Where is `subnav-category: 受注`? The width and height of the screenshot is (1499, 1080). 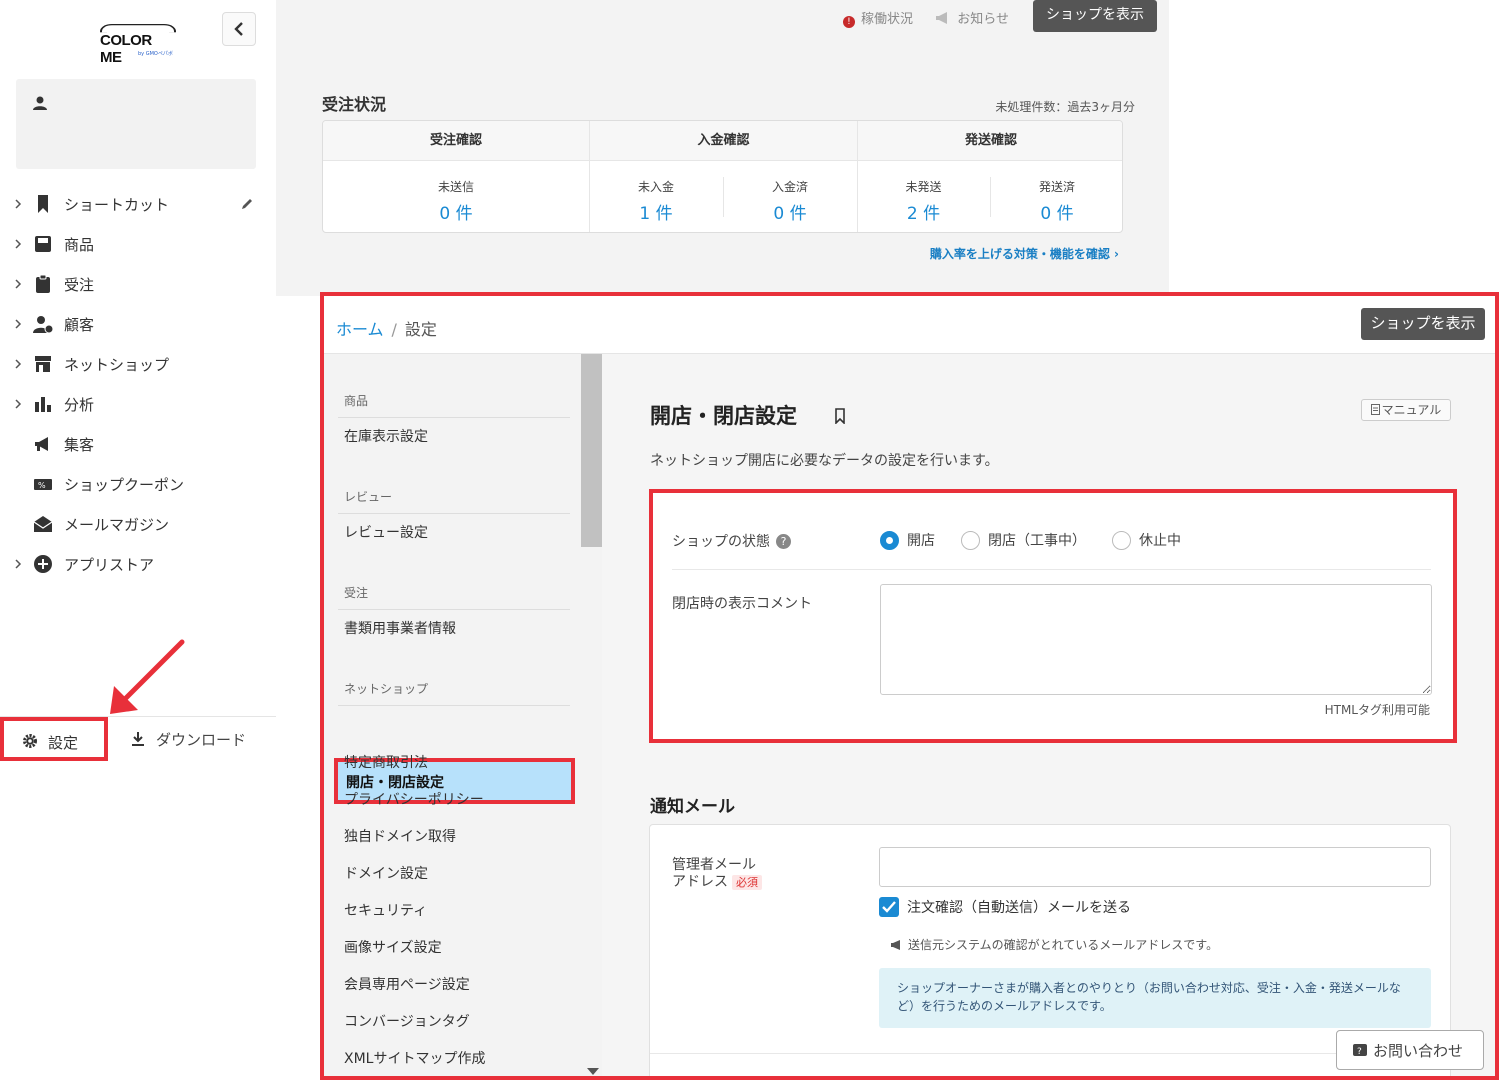 subnav-category: 受注 is located at coordinates (356, 593).